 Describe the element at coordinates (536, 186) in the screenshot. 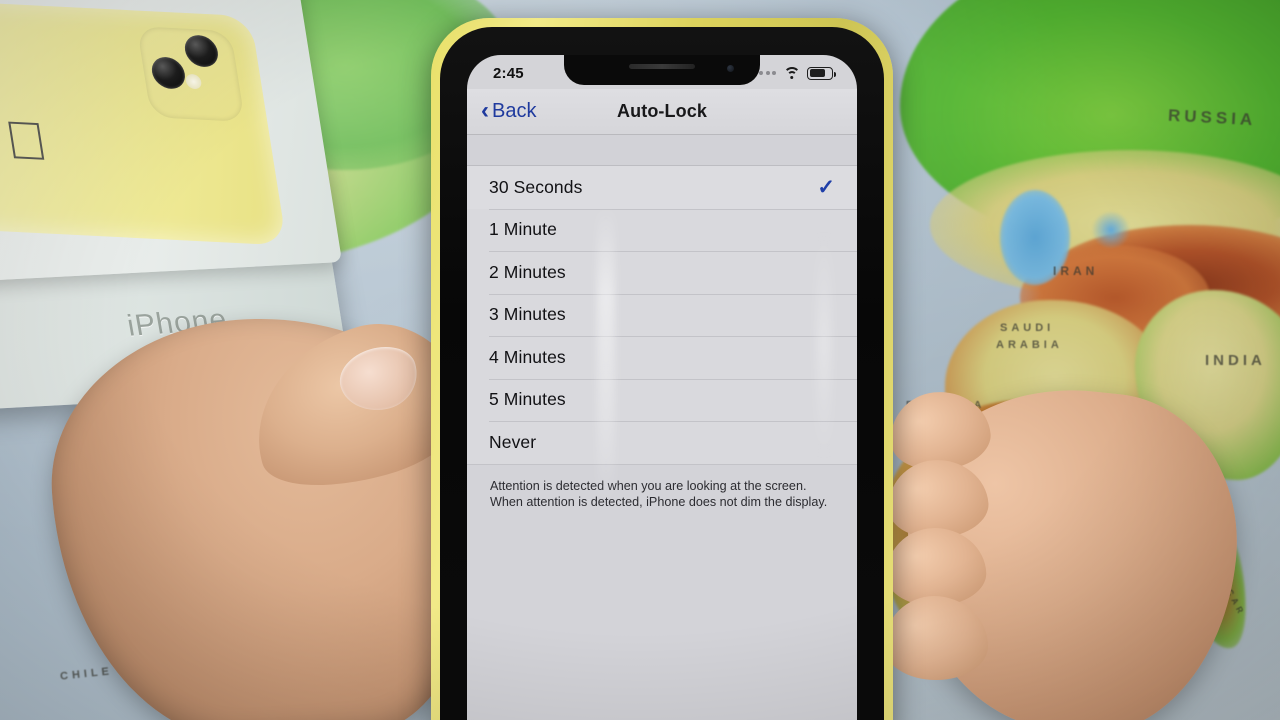

I see `list-item-label: 30 Seconds` at that location.